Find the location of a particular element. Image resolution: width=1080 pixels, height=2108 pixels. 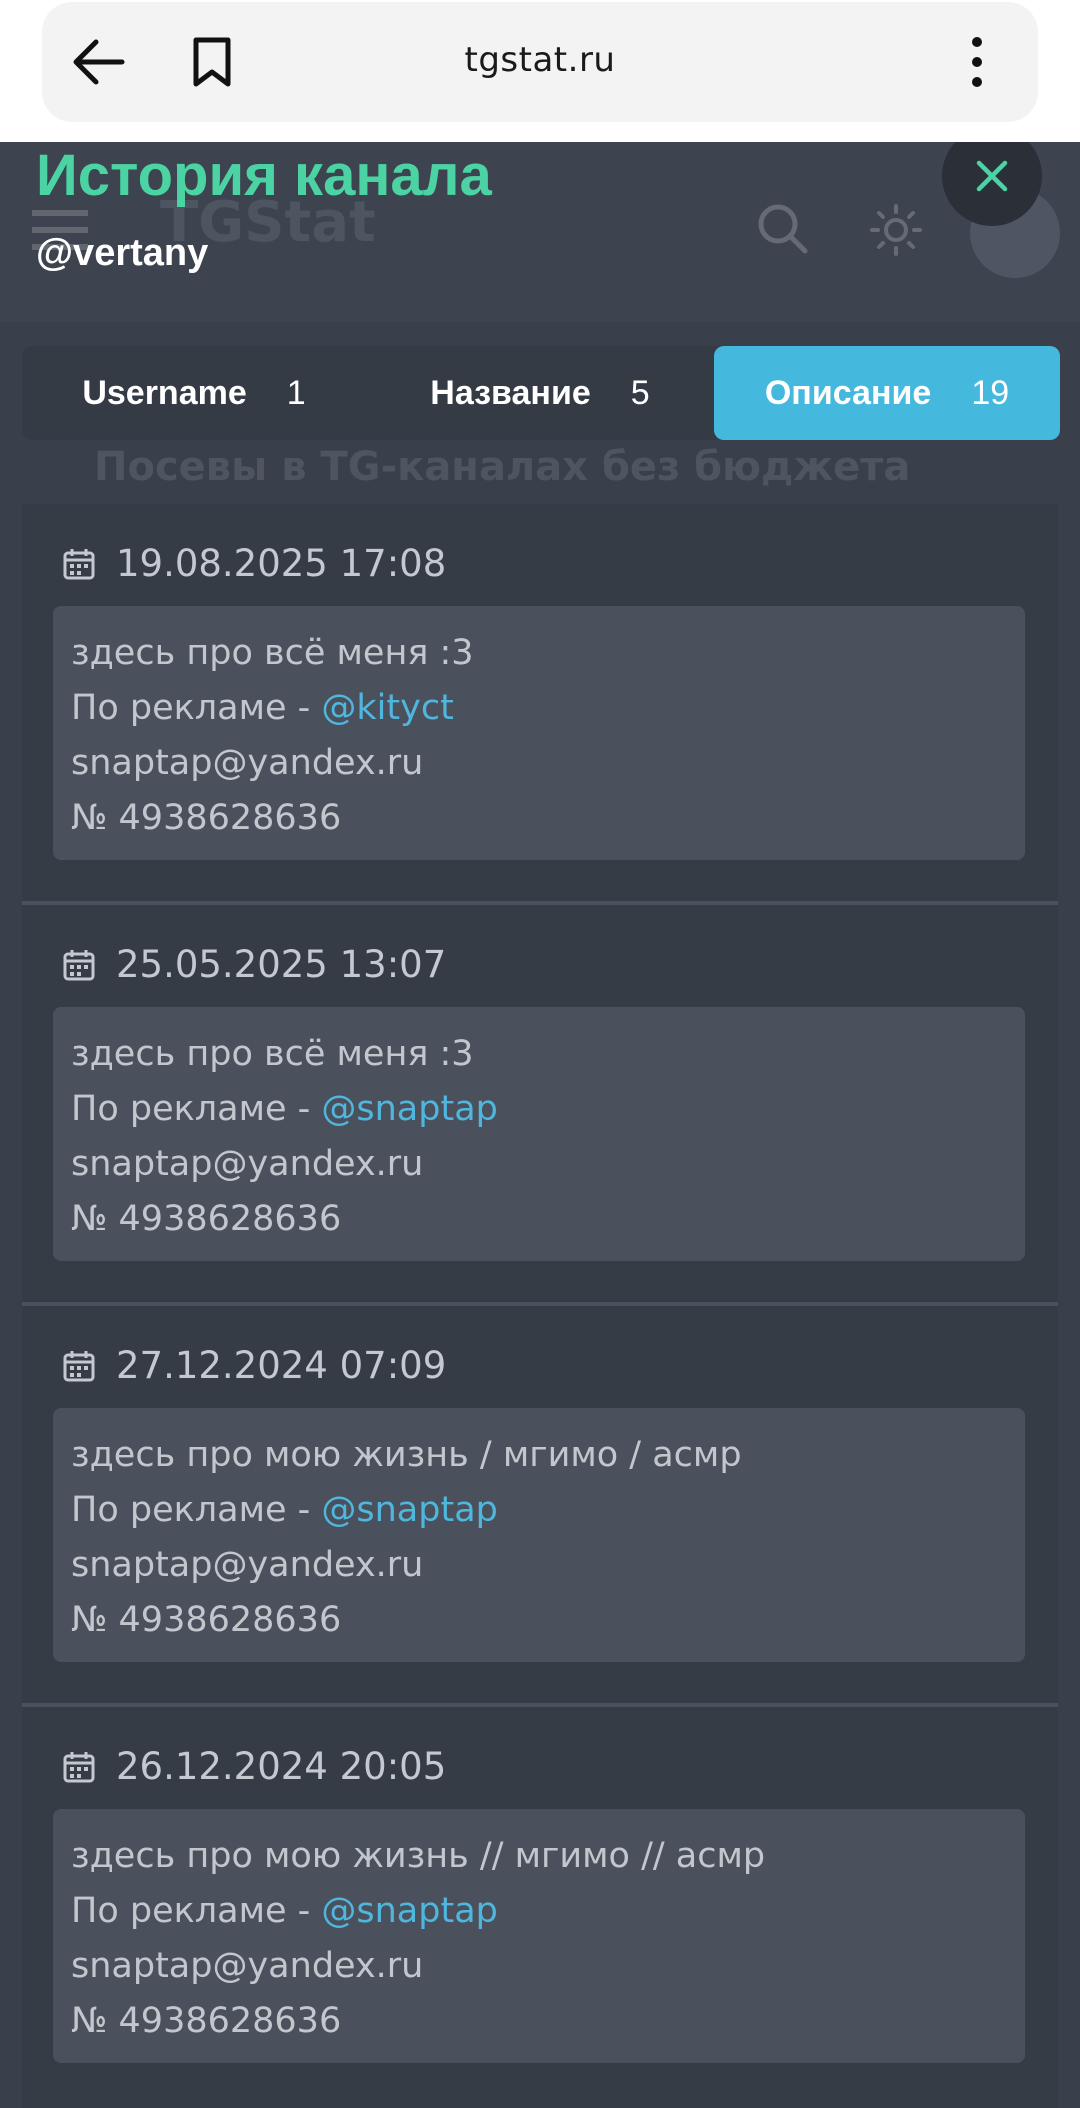

promo-banner: Посевы в TG-каналах без бюджета is located at coordinates (502, 467).